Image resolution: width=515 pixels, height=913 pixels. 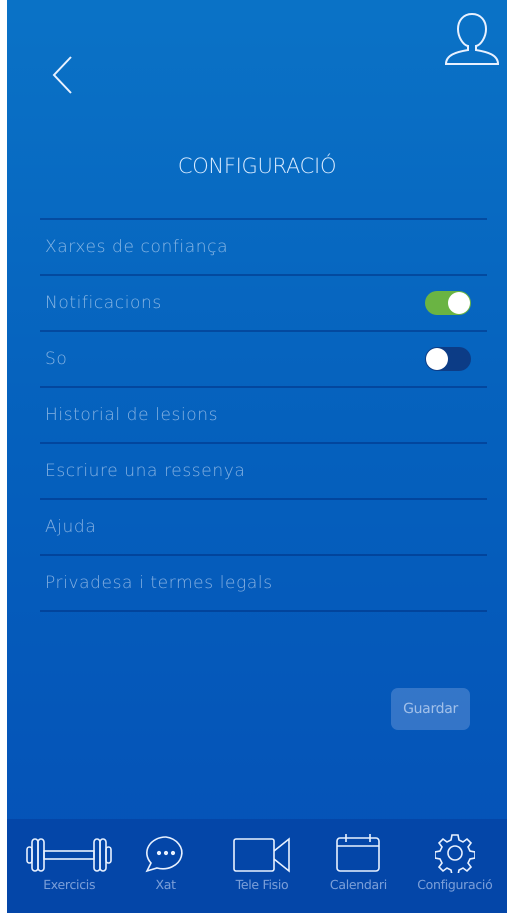 What do you see at coordinates (358, 853) in the screenshot?
I see `calendar-icon` at bounding box center [358, 853].